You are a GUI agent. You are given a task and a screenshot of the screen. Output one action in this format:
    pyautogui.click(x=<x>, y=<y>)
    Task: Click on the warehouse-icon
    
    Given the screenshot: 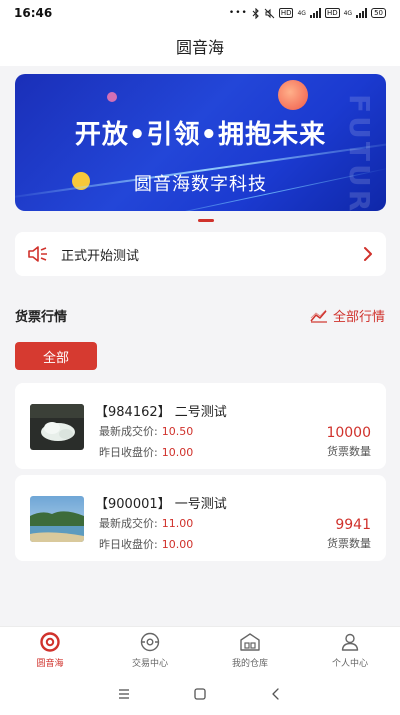 What is the action you would take?
    pyautogui.click(x=250, y=641)
    